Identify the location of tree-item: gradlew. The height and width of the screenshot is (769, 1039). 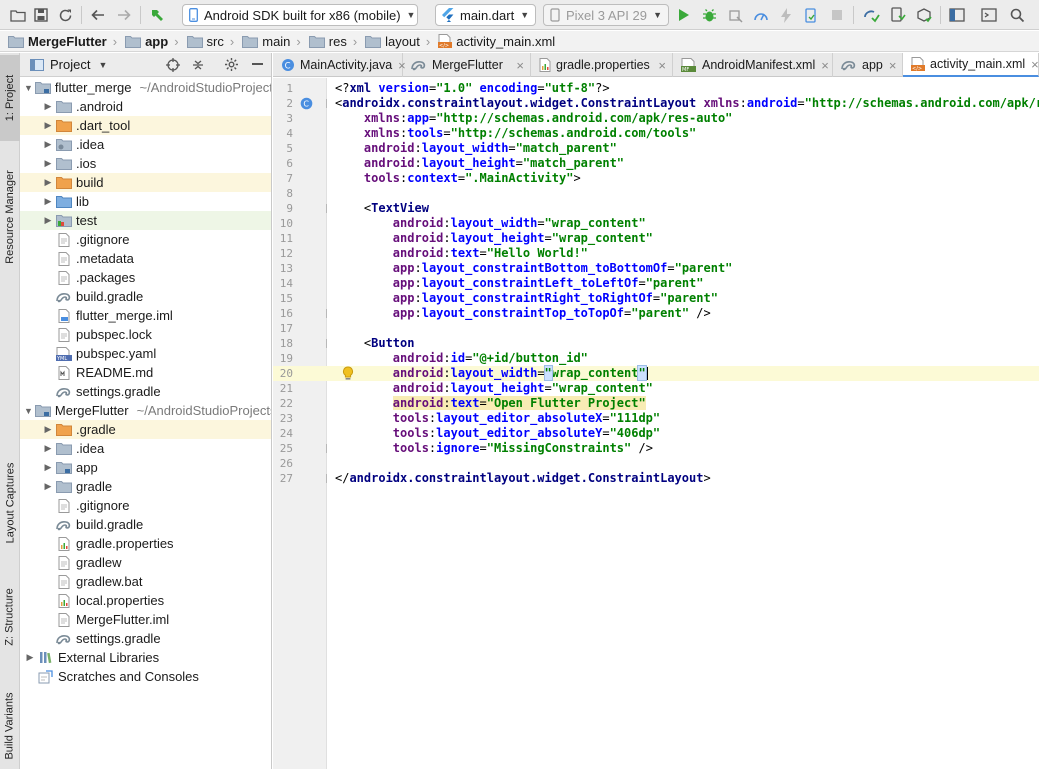
(145, 562).